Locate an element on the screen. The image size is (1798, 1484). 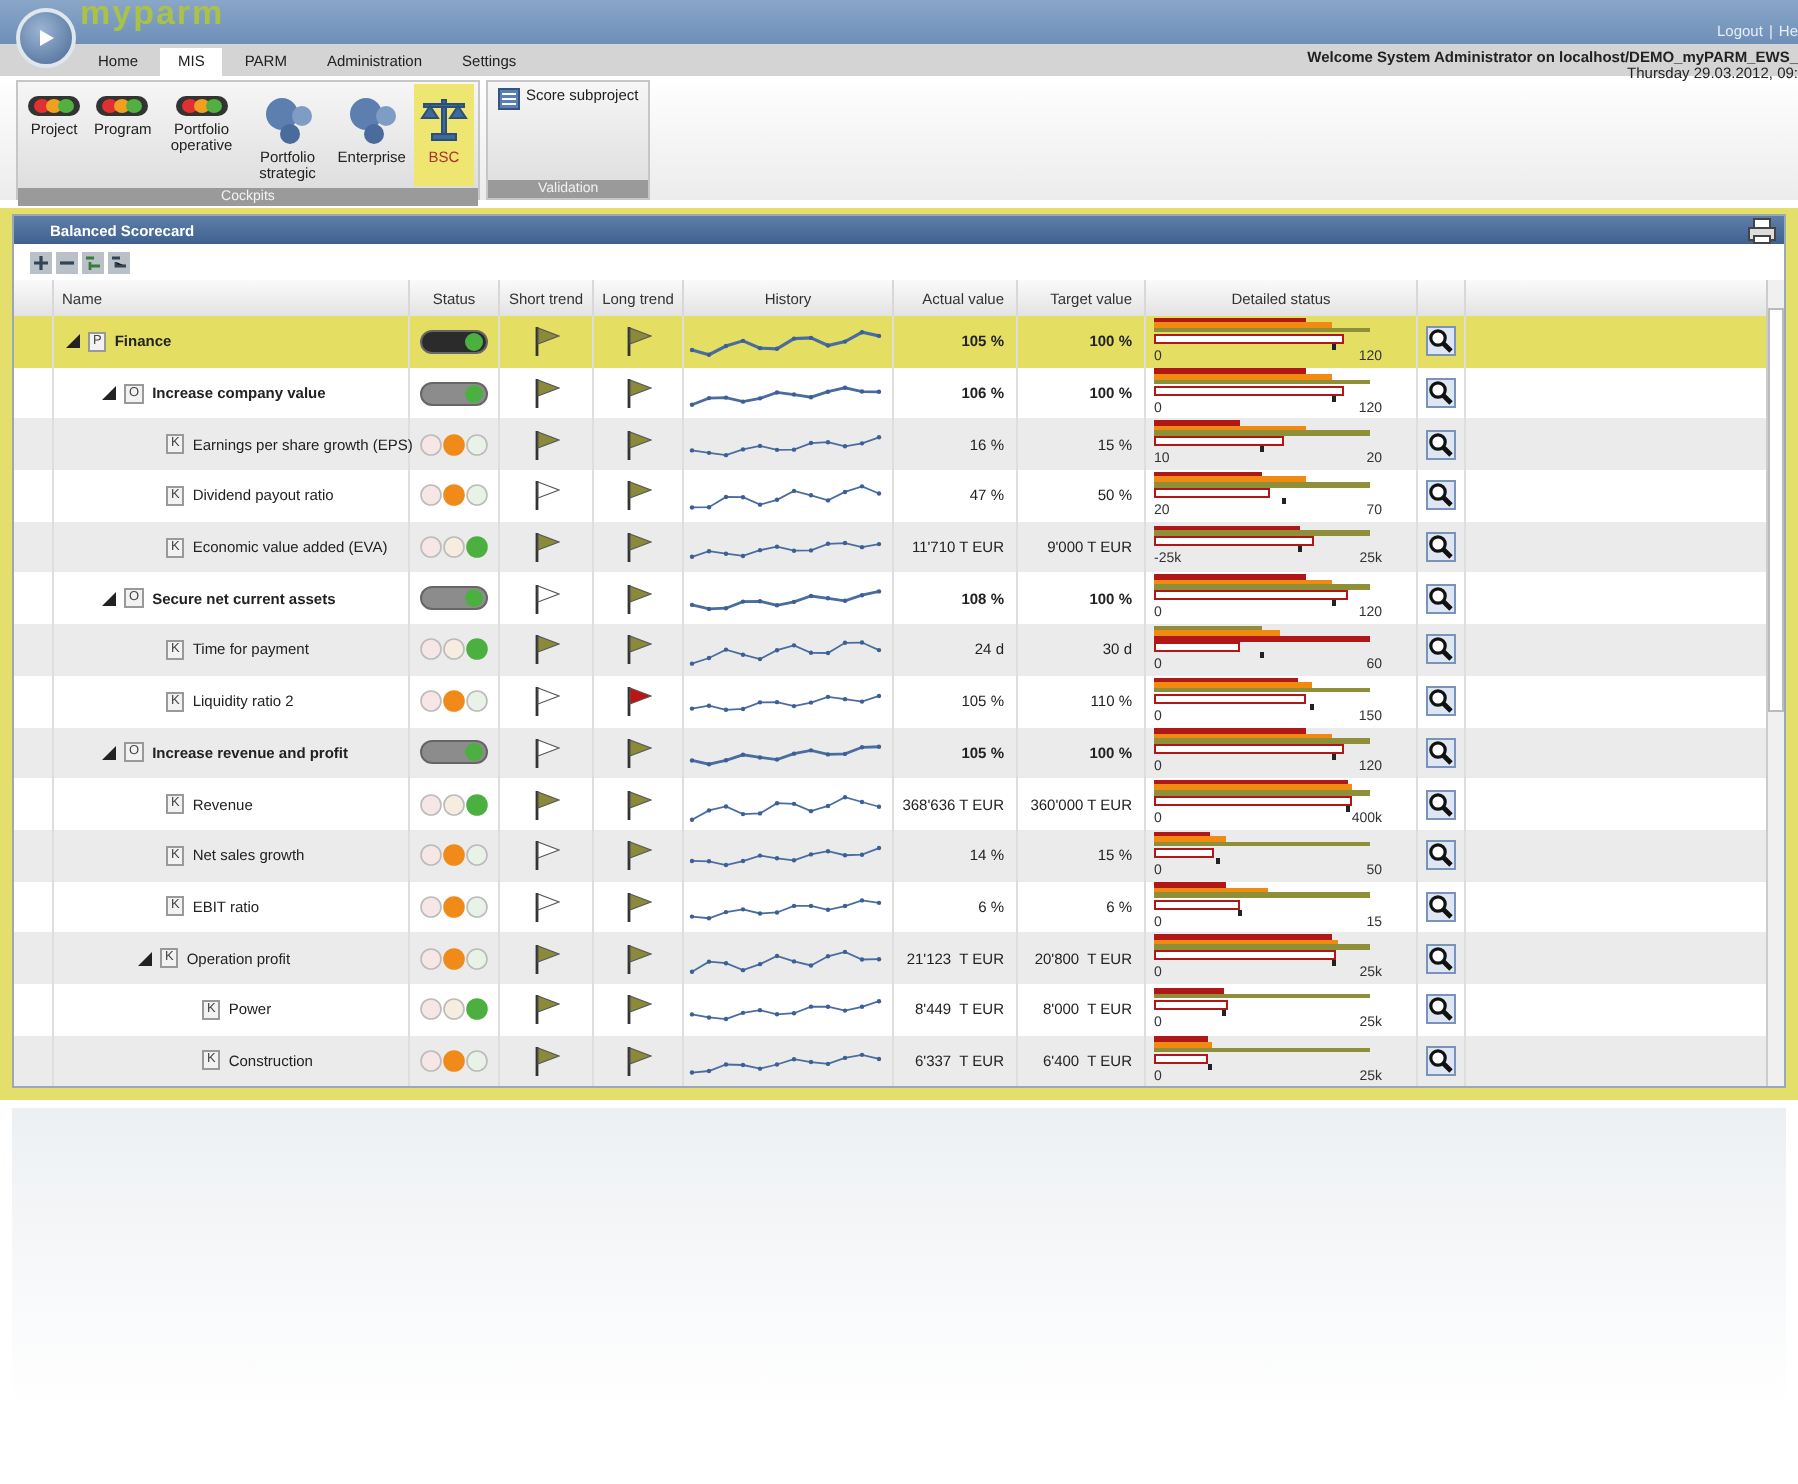
play-icon is located at coordinates (46, 38).